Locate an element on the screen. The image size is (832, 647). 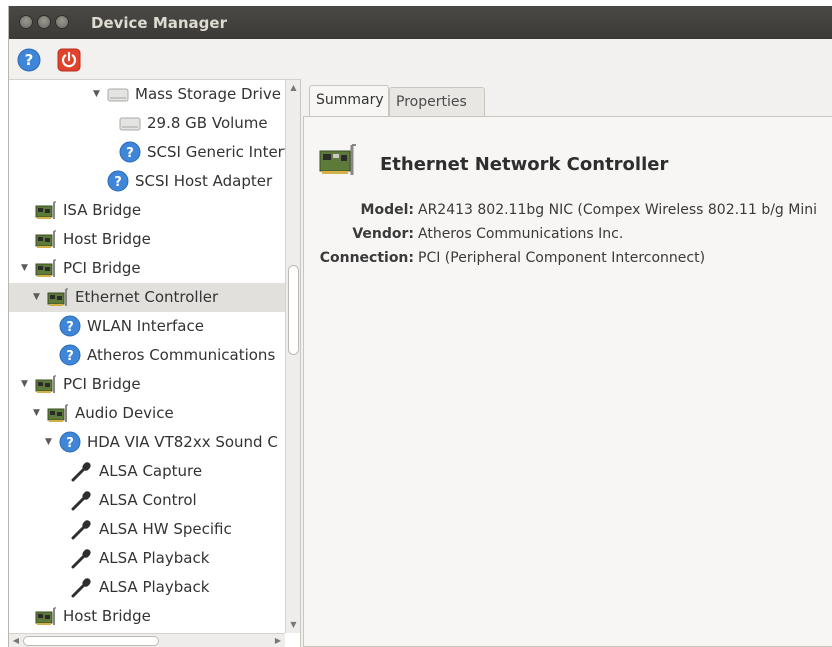
tree-vertical-scrollbar: ▲ ▼ is located at coordinates (292, 356).